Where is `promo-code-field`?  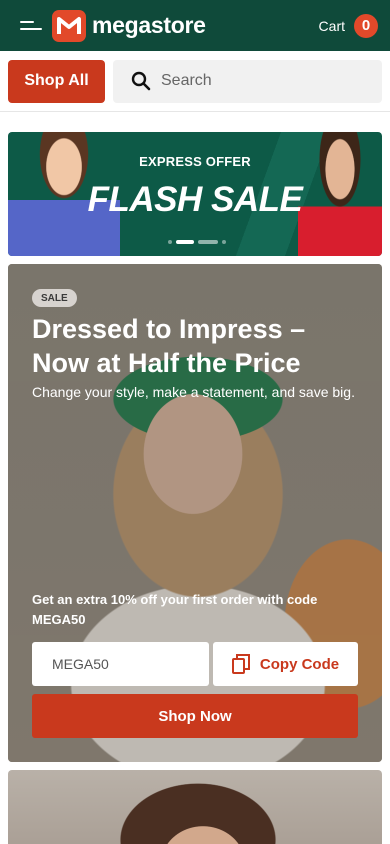
promo-code-field is located at coordinates (120, 664).